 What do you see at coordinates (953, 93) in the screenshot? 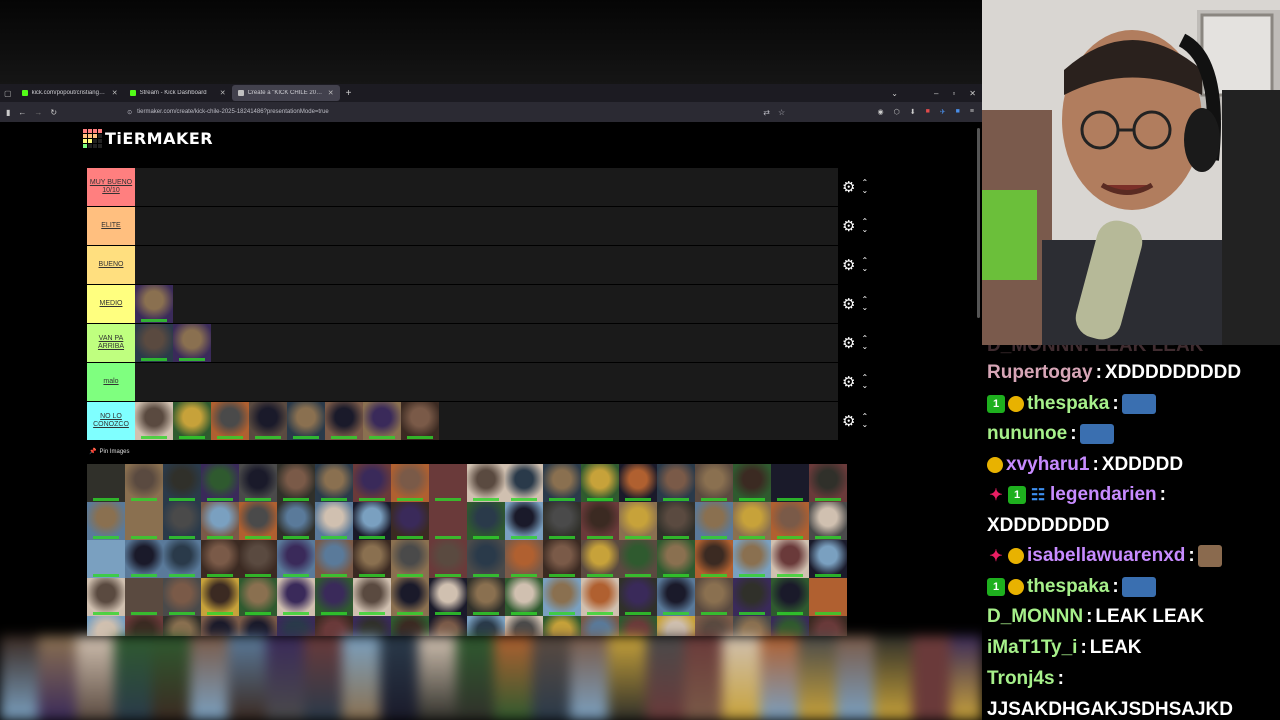
I see `maximize-icon: ▫` at bounding box center [953, 93].